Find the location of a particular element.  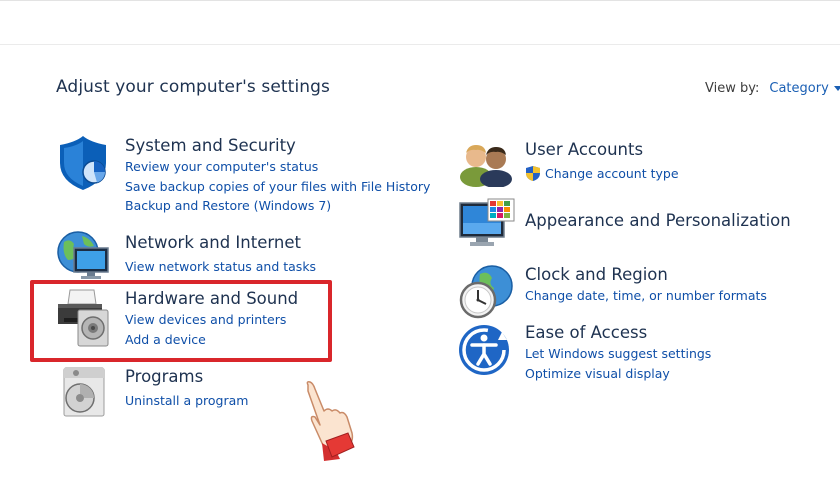

category-title-network-internet: Network and Internet is located at coordinates (220, 243).